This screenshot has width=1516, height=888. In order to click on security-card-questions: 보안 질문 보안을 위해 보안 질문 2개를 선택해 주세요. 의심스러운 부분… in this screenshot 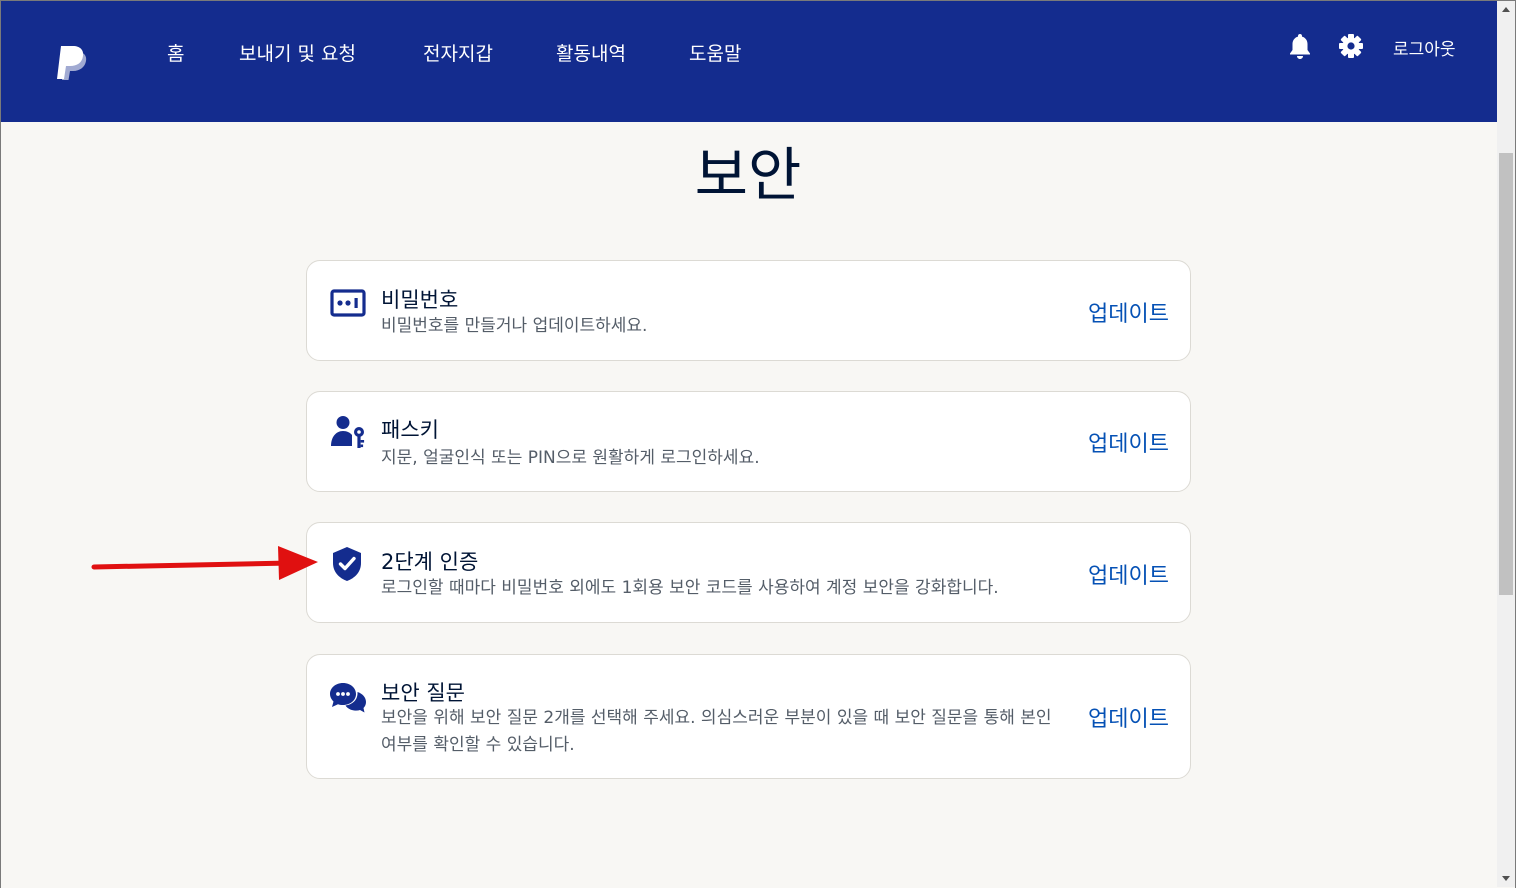, I will do `click(748, 716)`.